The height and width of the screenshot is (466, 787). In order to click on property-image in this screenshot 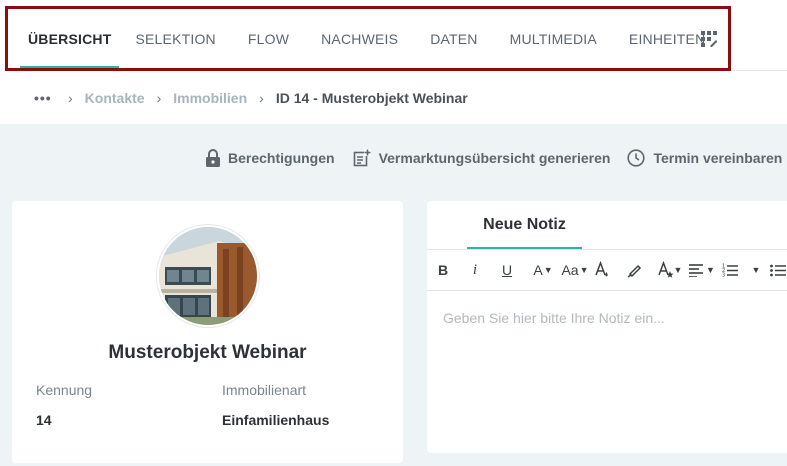, I will do `click(208, 276)`.